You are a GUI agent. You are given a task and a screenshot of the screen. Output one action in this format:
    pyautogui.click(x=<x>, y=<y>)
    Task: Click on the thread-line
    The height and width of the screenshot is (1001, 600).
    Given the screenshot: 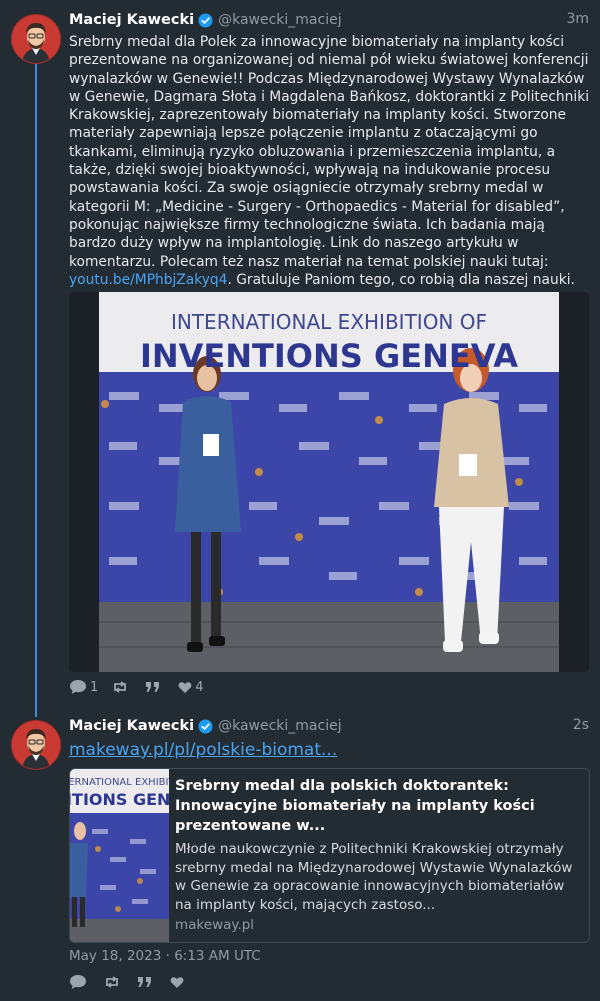 What is the action you would take?
    pyautogui.click(x=36, y=389)
    